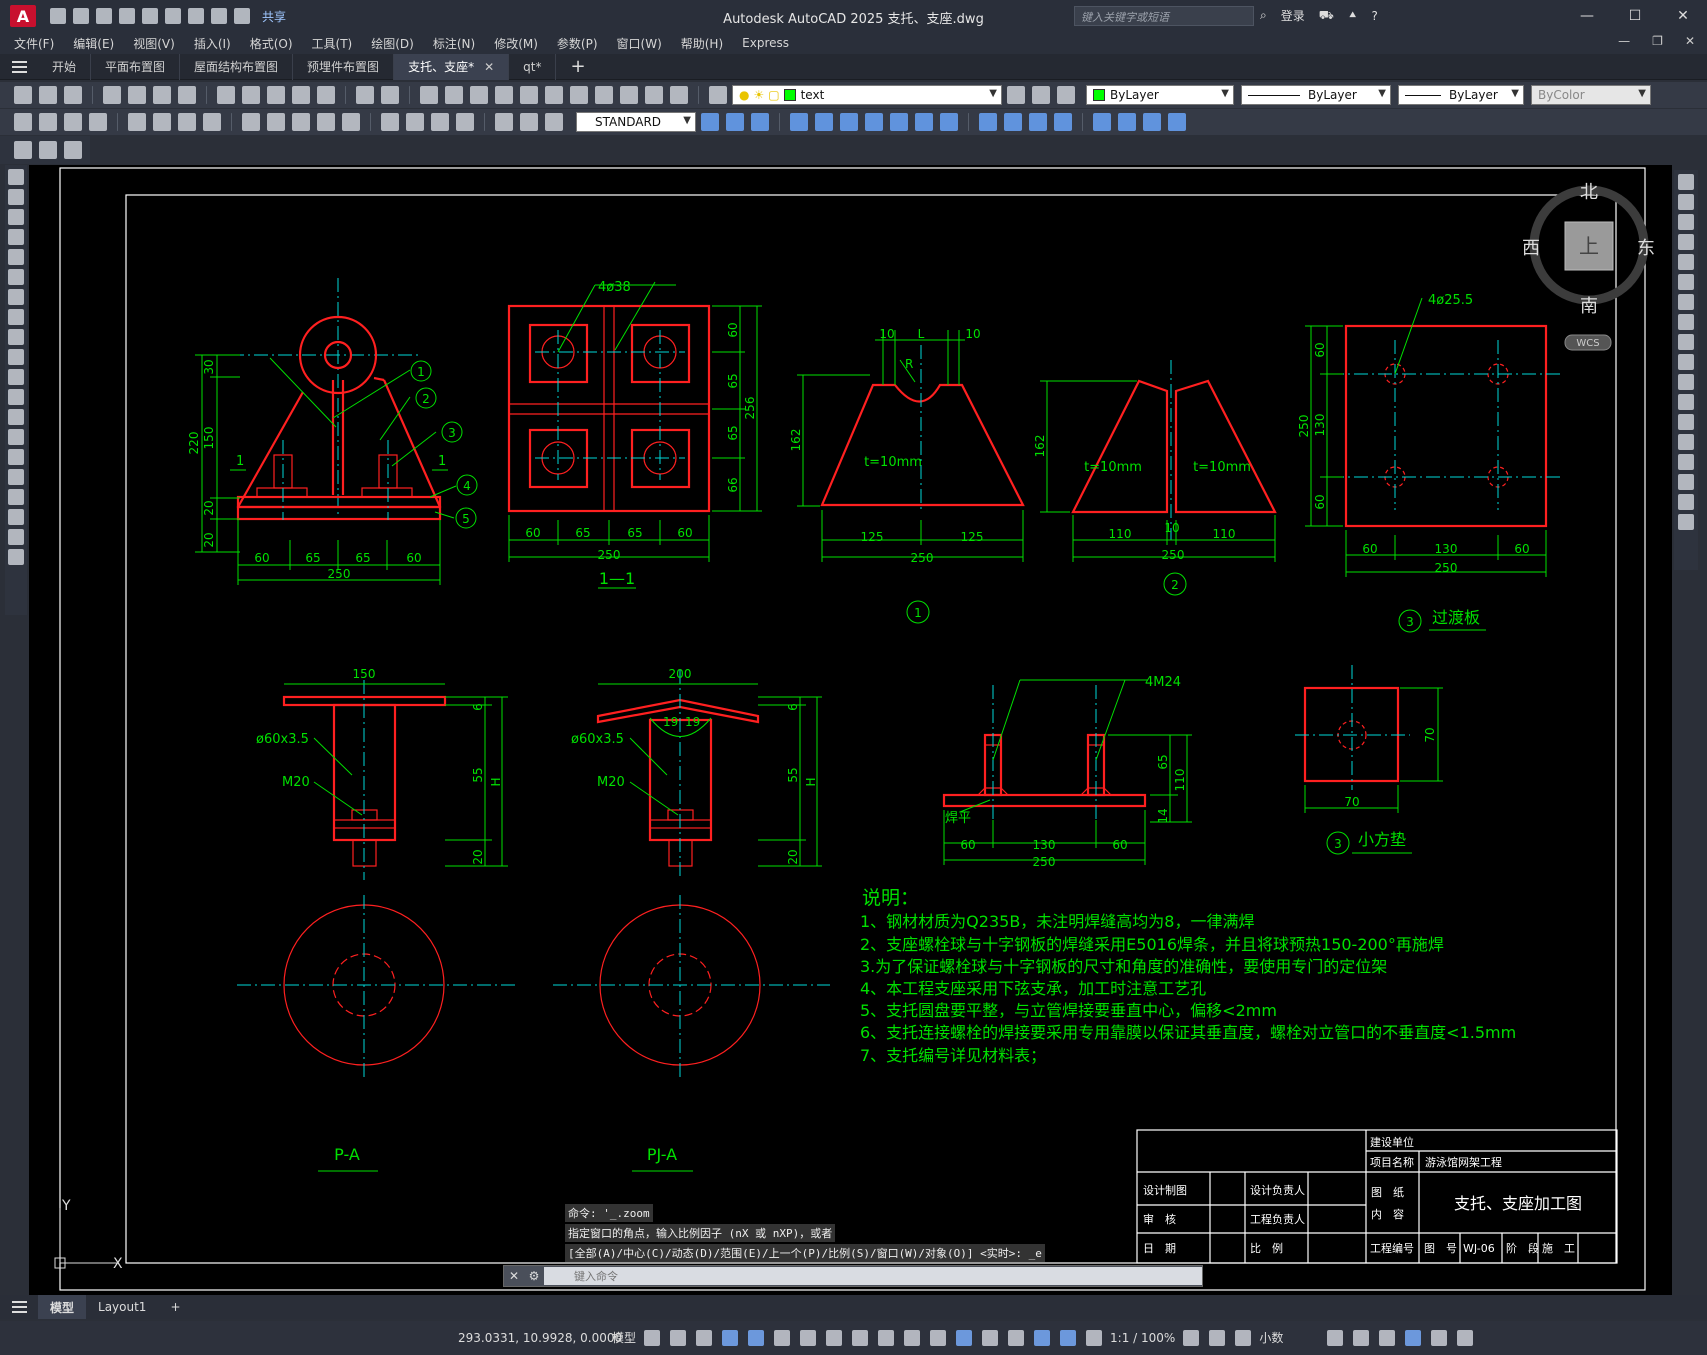  Describe the element at coordinates (912, 1337) in the screenshot. I see `transparency-icon` at that location.